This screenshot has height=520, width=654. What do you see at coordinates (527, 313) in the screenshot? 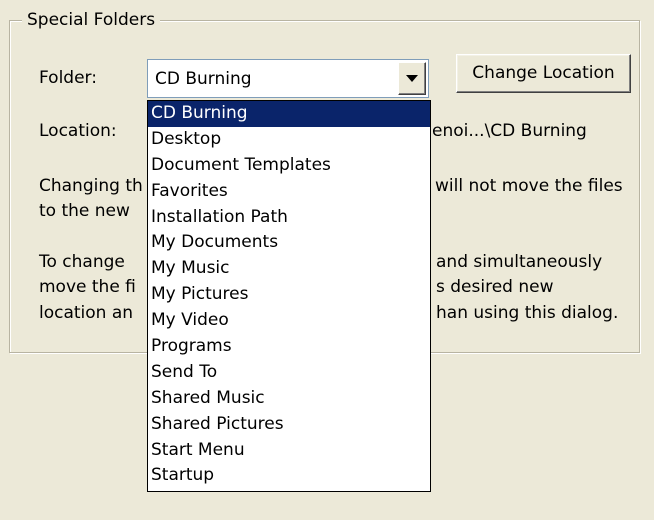
I see `info-text-line: han using this dialog.` at bounding box center [527, 313].